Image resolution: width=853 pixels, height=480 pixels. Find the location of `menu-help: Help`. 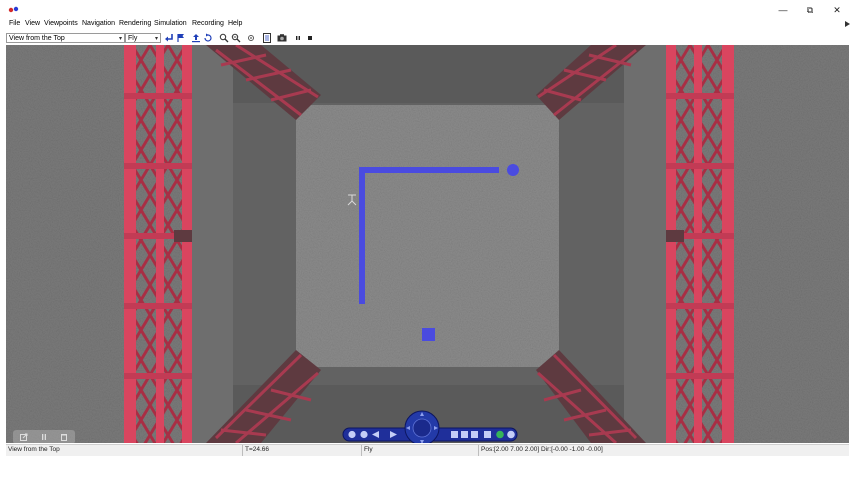

menu-help: Help is located at coordinates (235, 23).